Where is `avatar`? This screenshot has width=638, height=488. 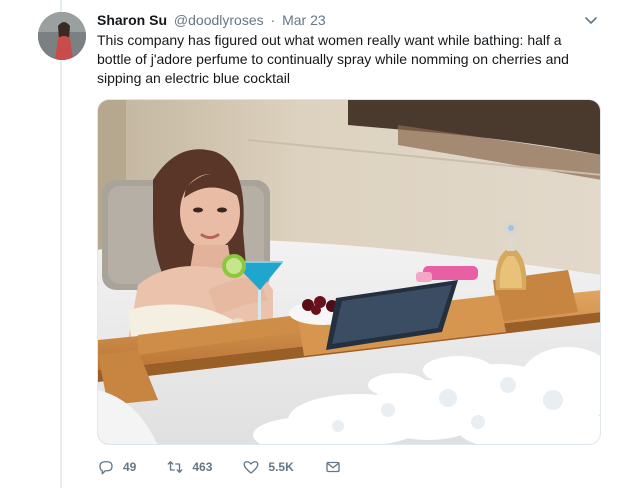
avatar is located at coordinates (62, 36).